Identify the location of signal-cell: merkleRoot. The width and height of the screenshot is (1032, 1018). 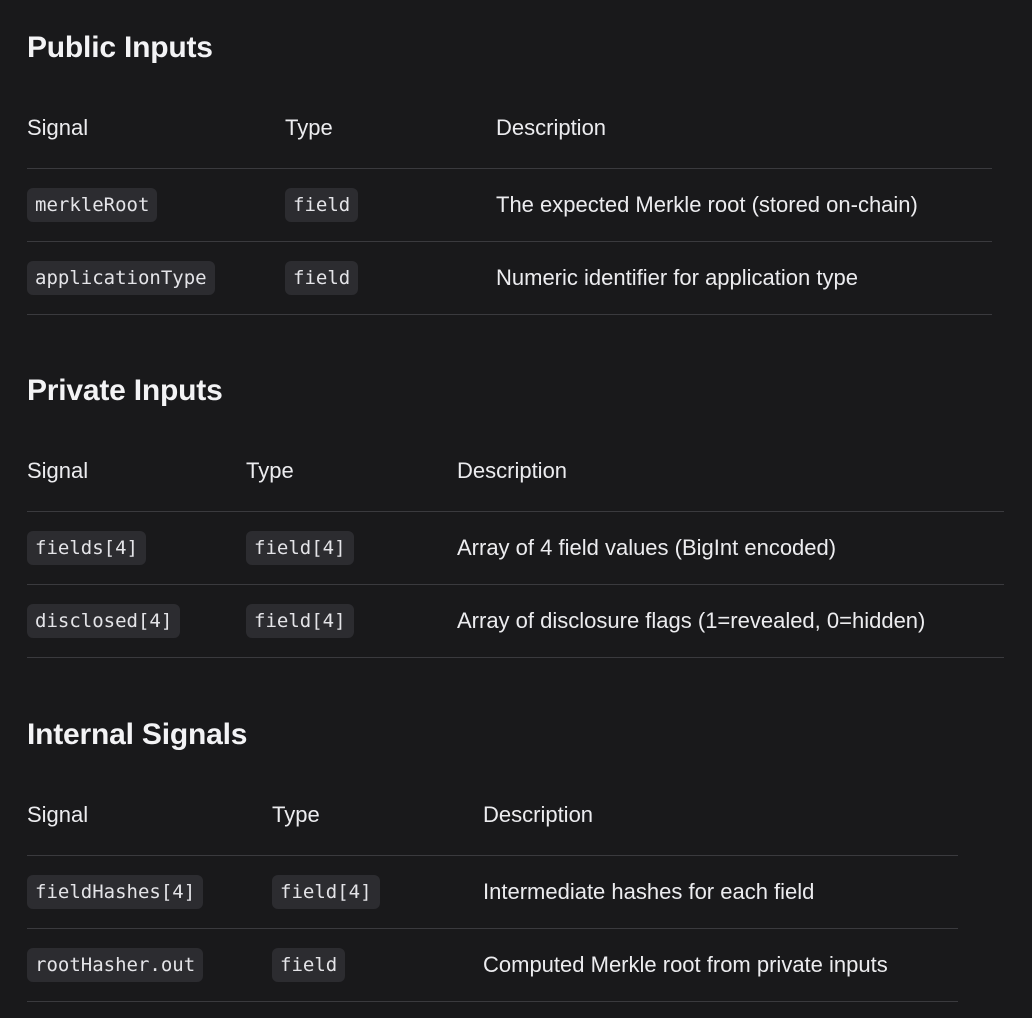
(156, 205).